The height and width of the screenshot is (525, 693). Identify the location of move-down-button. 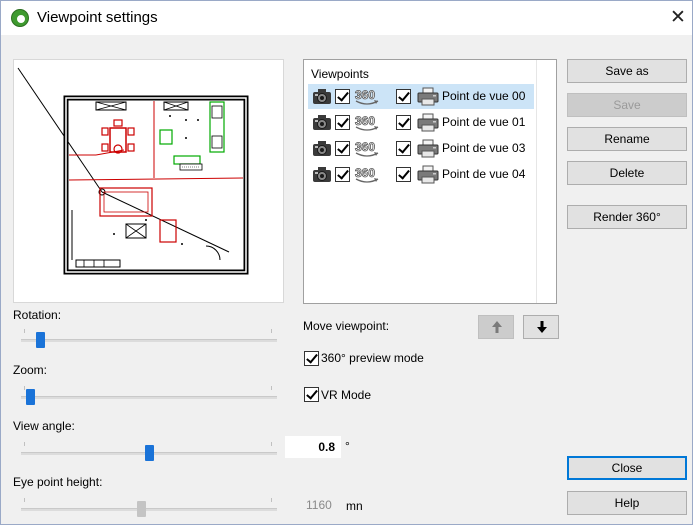
(541, 327).